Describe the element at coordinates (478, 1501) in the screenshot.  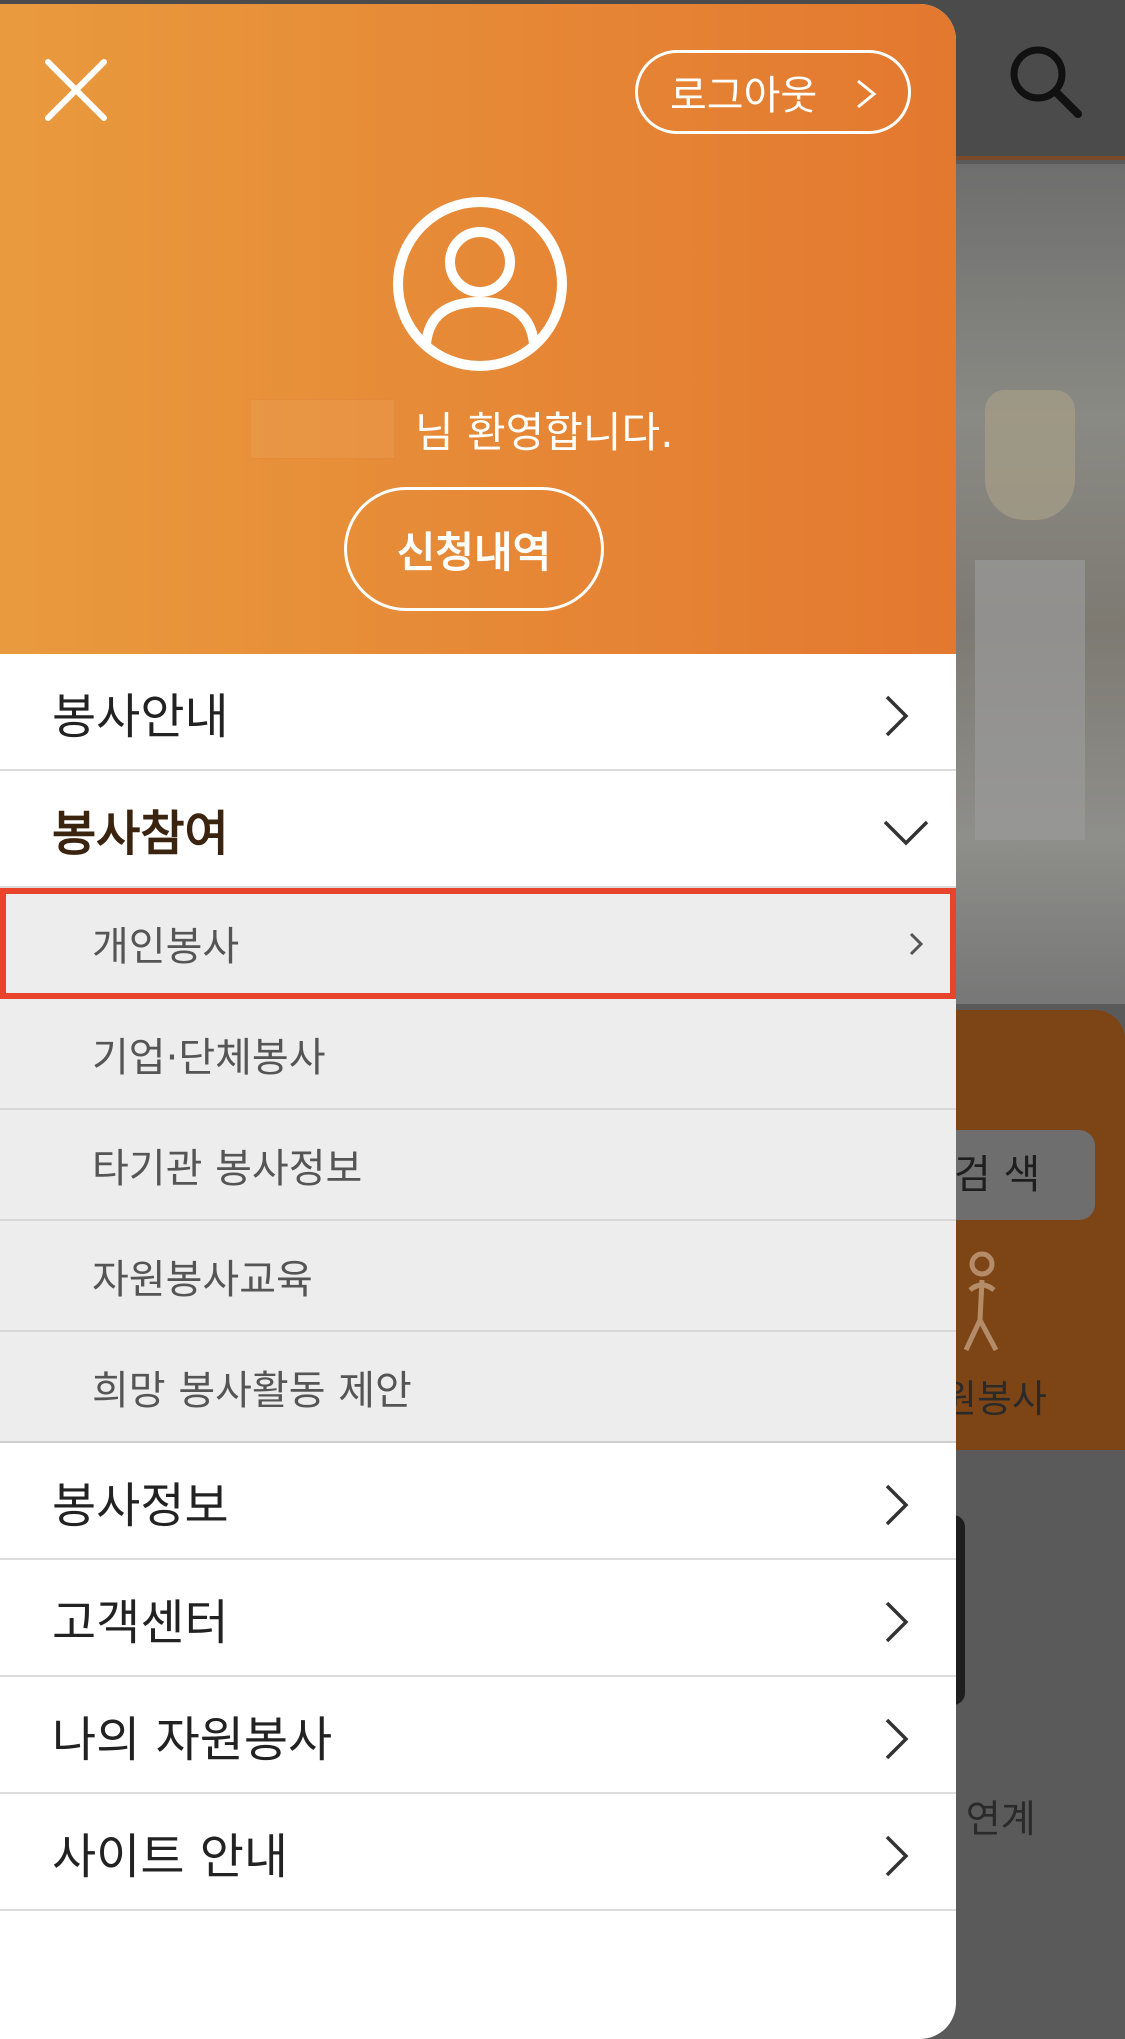
I see `menu-item-service-info: 봉사정보` at that location.